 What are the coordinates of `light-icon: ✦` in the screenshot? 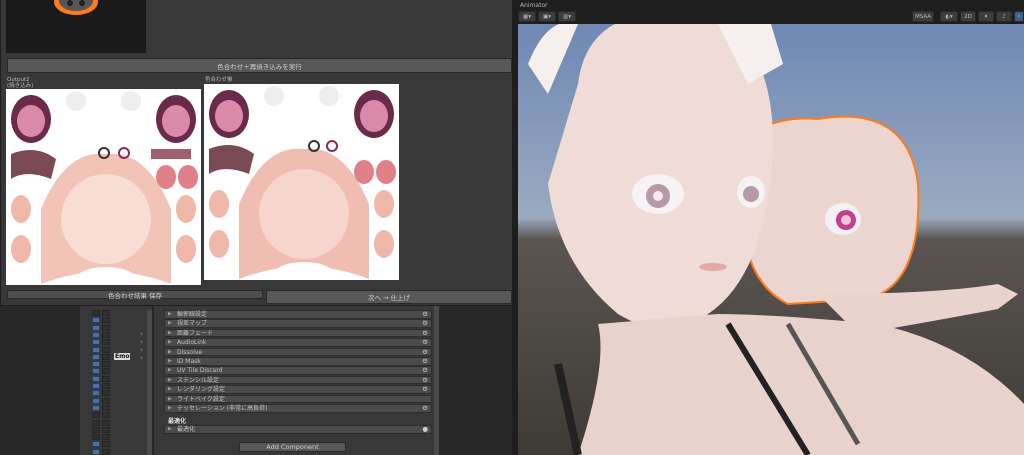 It's located at (986, 16).